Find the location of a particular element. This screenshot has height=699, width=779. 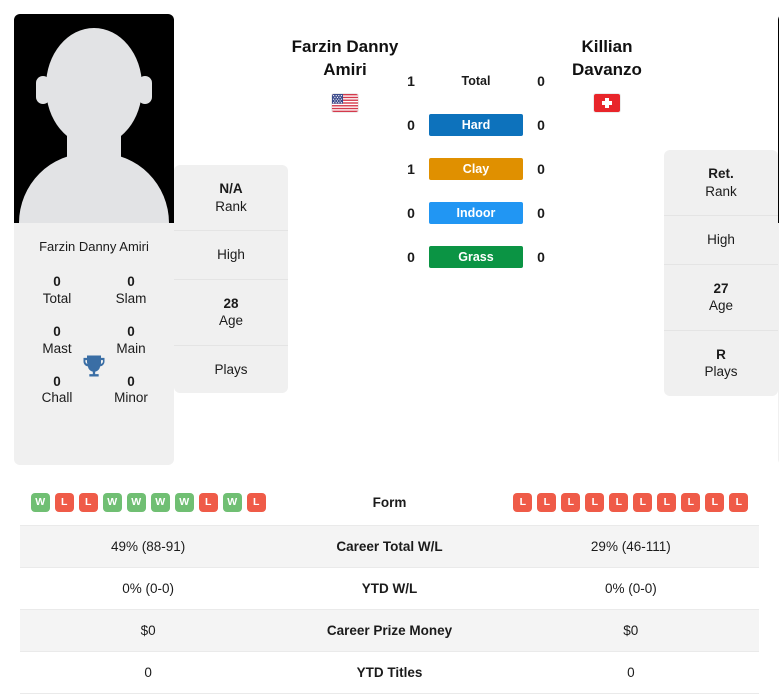

left-stat-rank-value: N/A is located at coordinates (231, 188).